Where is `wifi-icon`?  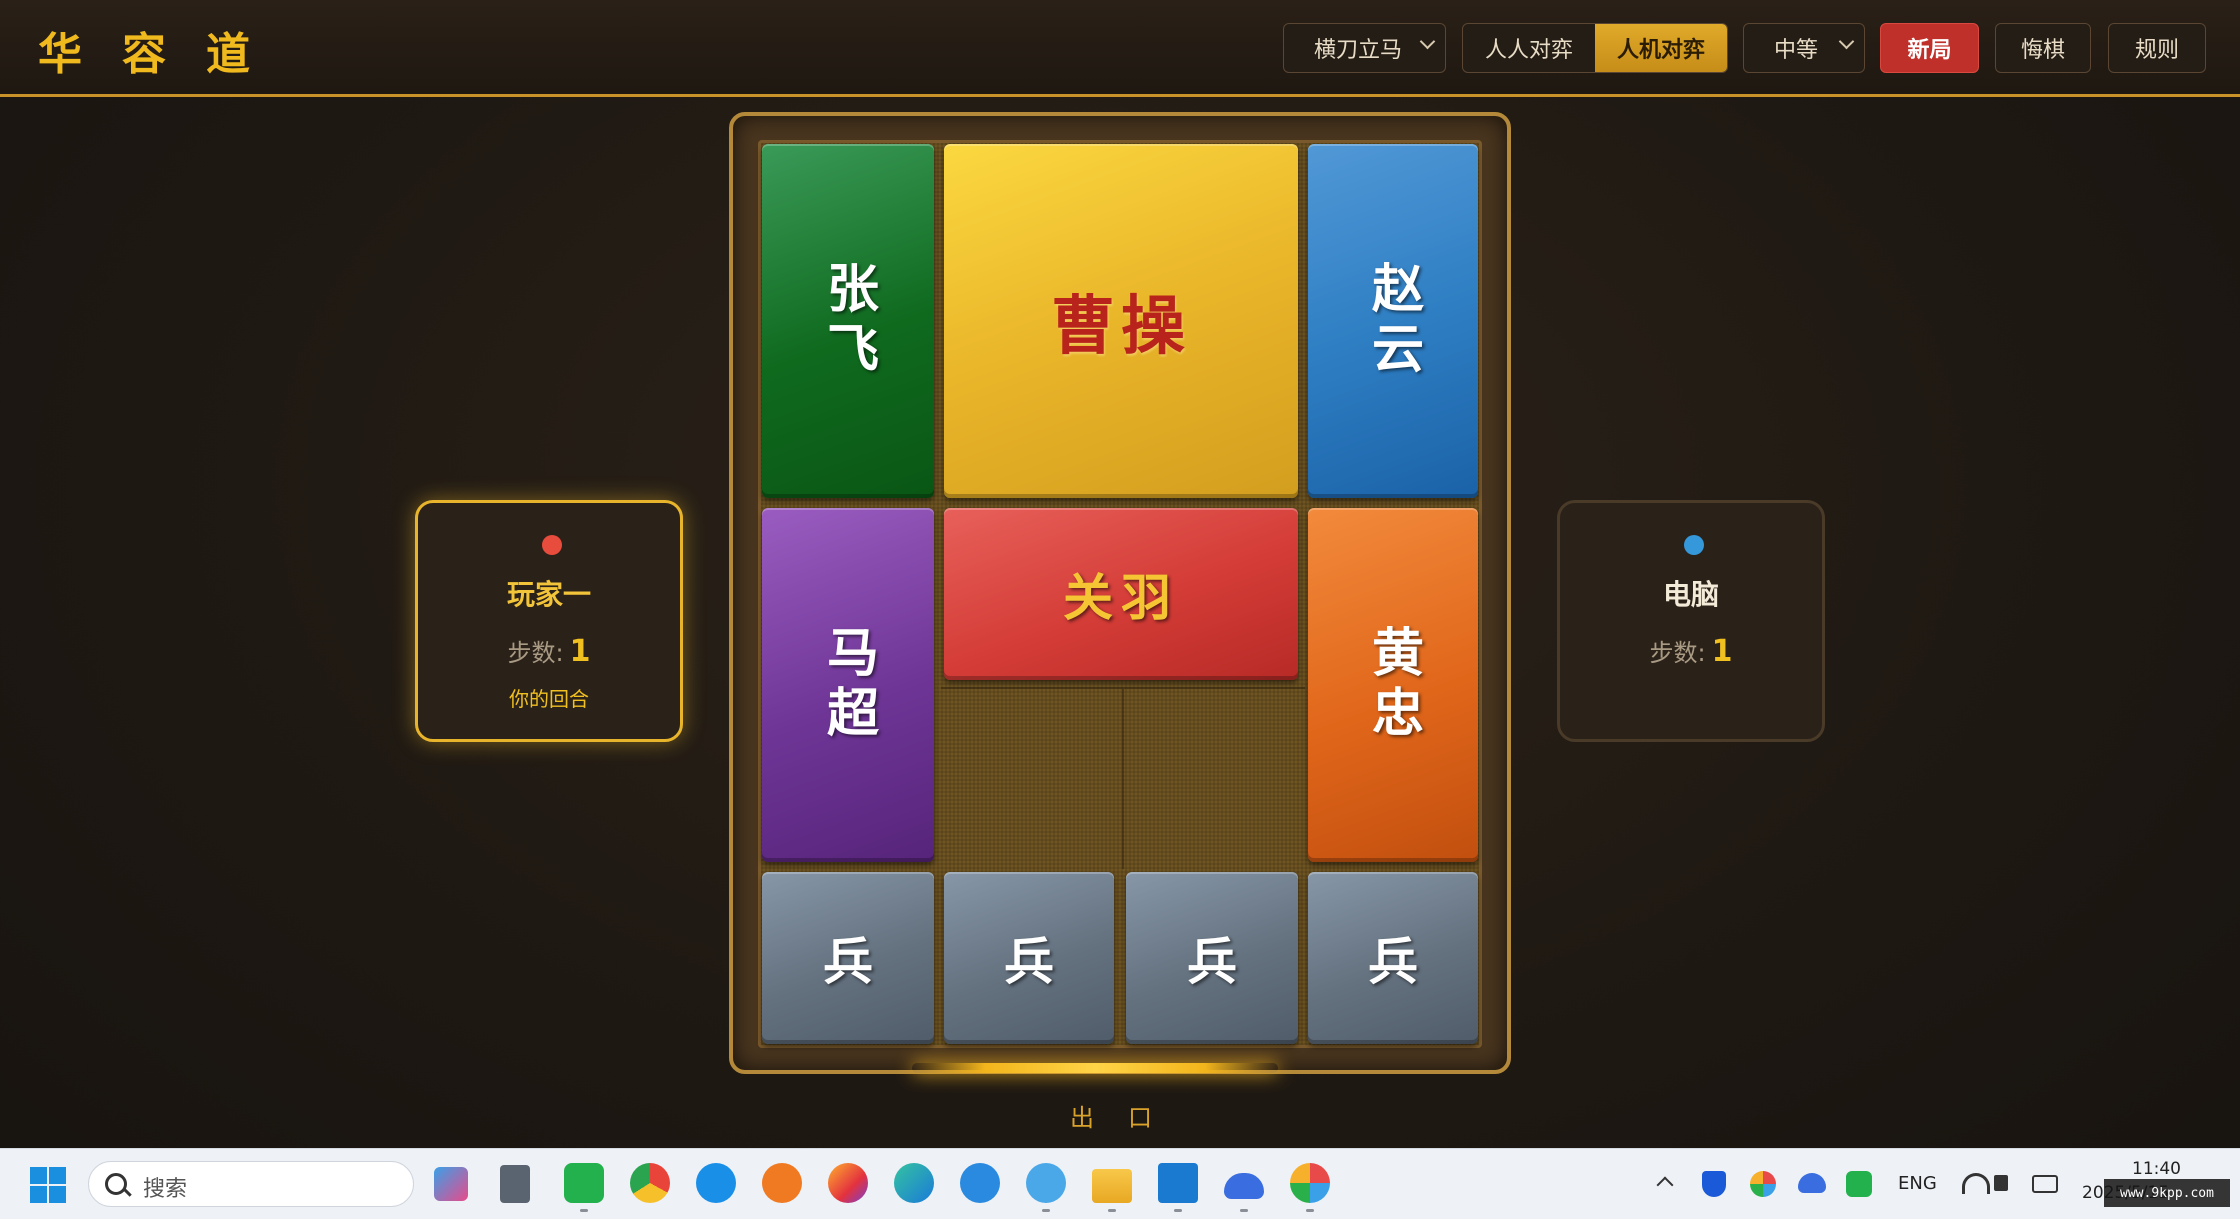
wifi-icon is located at coordinates (1976, 1183).